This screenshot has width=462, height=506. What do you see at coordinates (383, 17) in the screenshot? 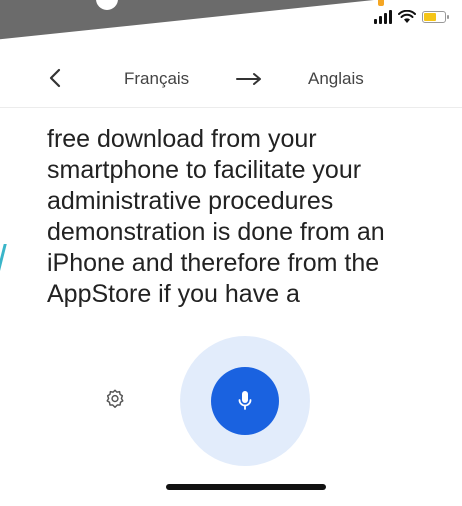
I see `signal-icon` at bounding box center [383, 17].